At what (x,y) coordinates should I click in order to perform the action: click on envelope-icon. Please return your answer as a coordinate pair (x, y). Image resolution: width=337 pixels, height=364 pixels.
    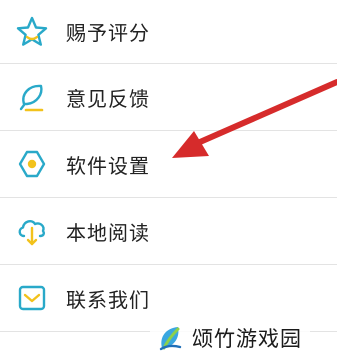
    Looking at the image, I should click on (32, 298).